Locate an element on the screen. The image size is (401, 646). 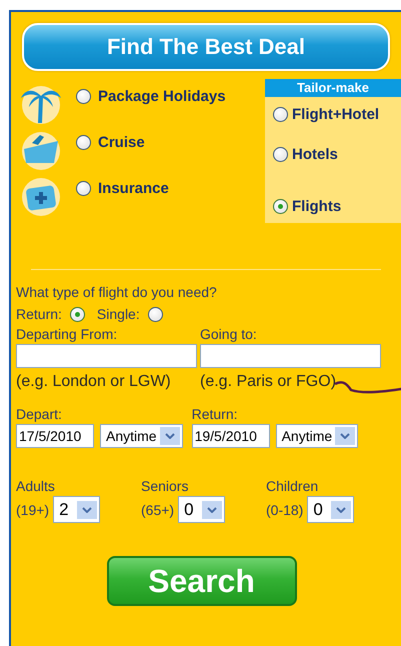
tailor-make-heading: Tailor-make is located at coordinates (333, 88).